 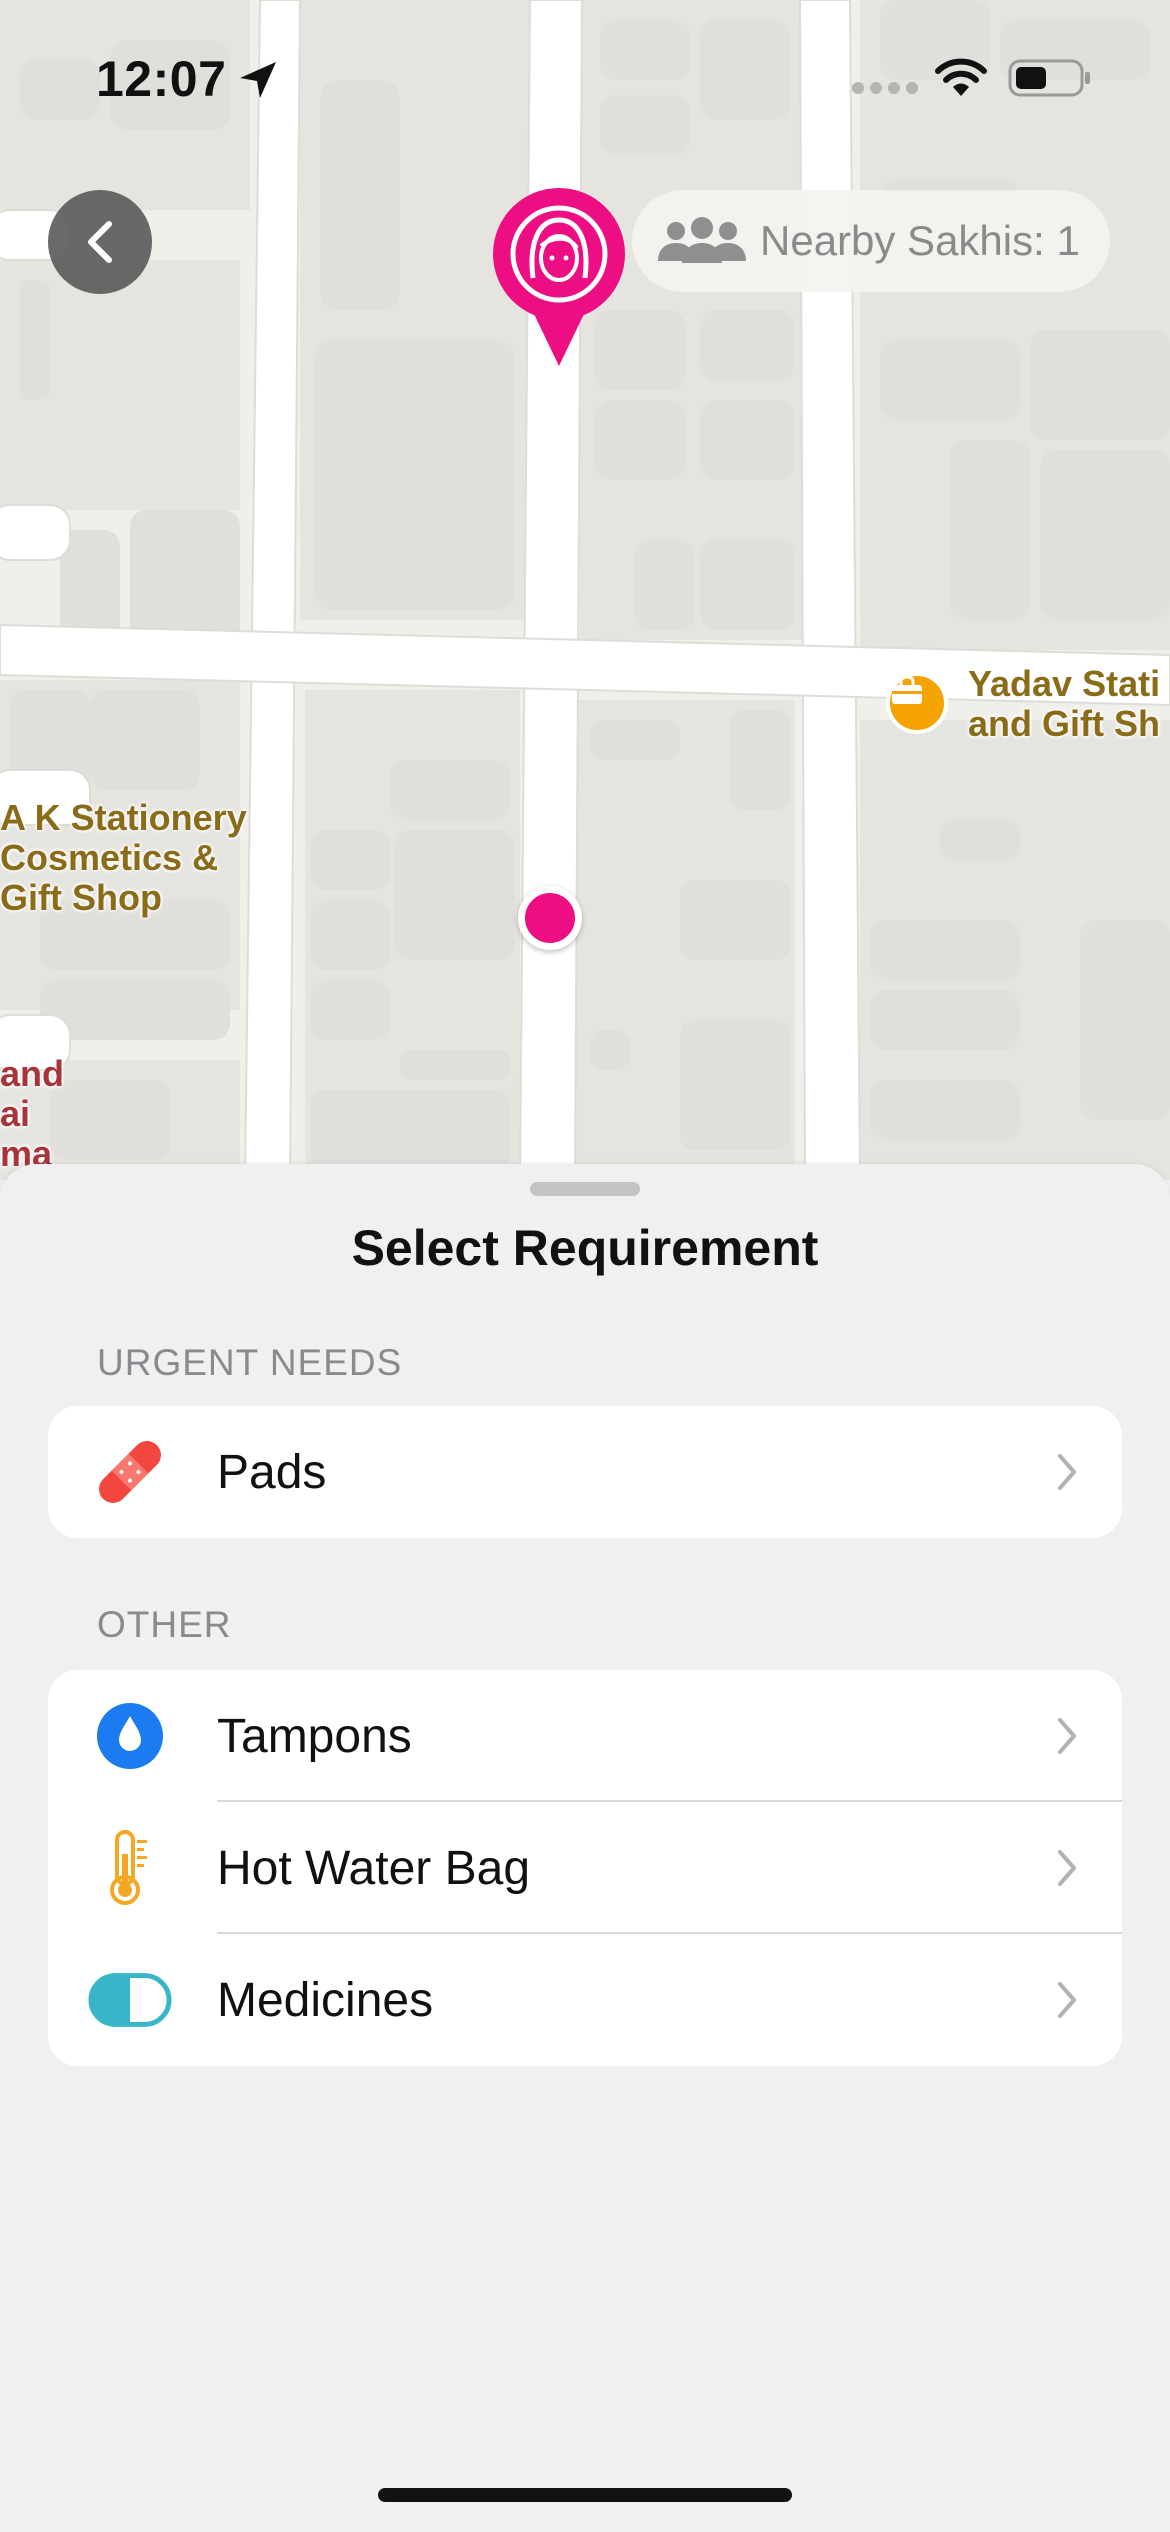 What do you see at coordinates (1064, 704) in the screenshot?
I see `poi-label-yadav: Yadav Stati and Gift Sh` at bounding box center [1064, 704].